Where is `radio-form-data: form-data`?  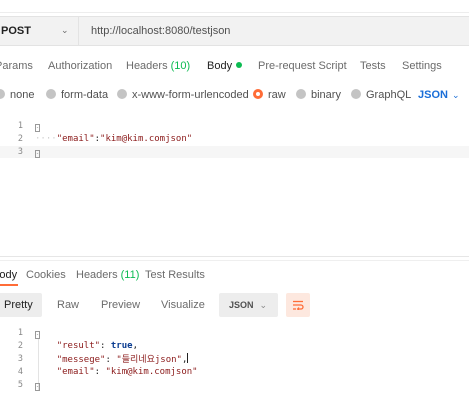
radio-form-data: form-data is located at coordinates (77, 95).